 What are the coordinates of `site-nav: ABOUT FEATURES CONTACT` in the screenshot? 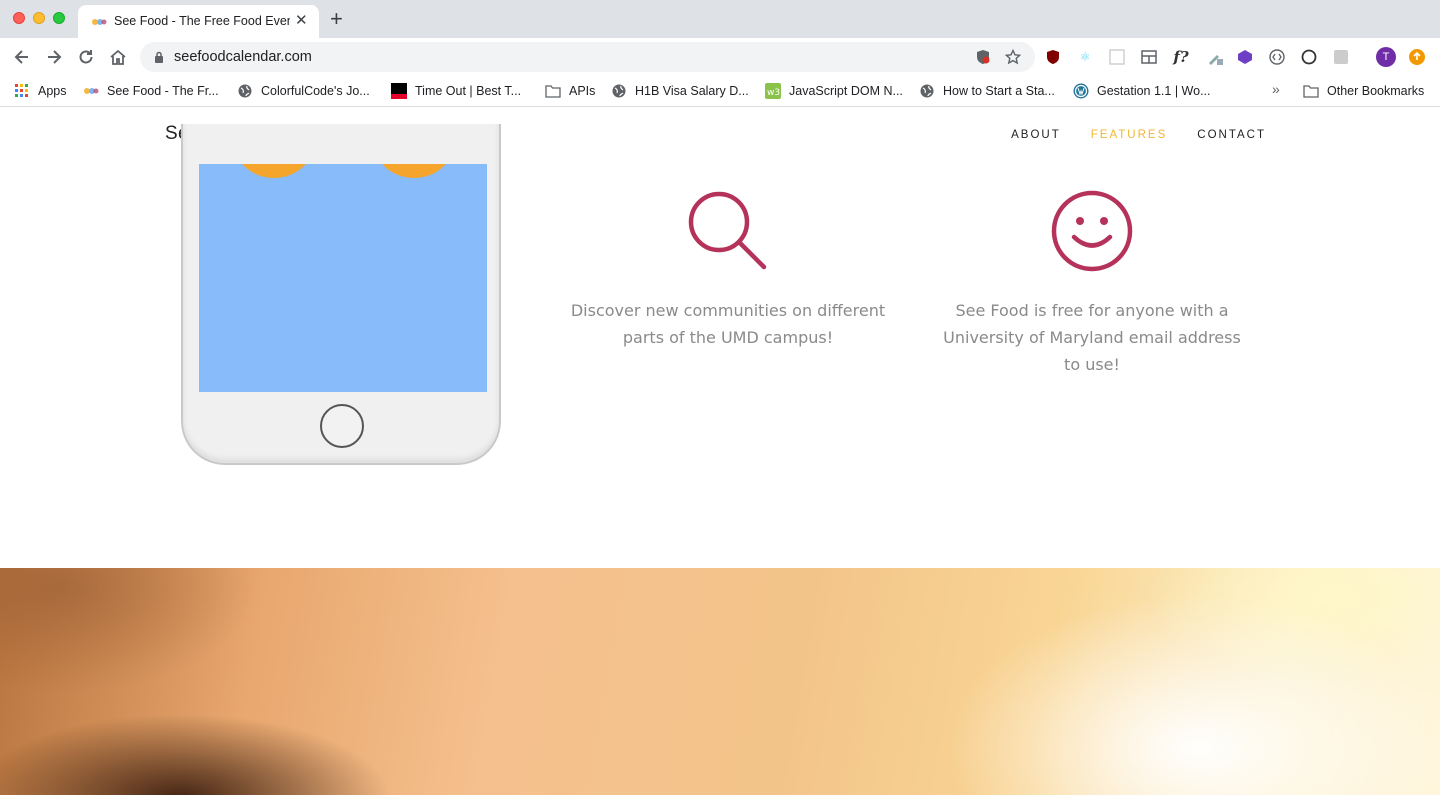 It's located at (1123, 135).